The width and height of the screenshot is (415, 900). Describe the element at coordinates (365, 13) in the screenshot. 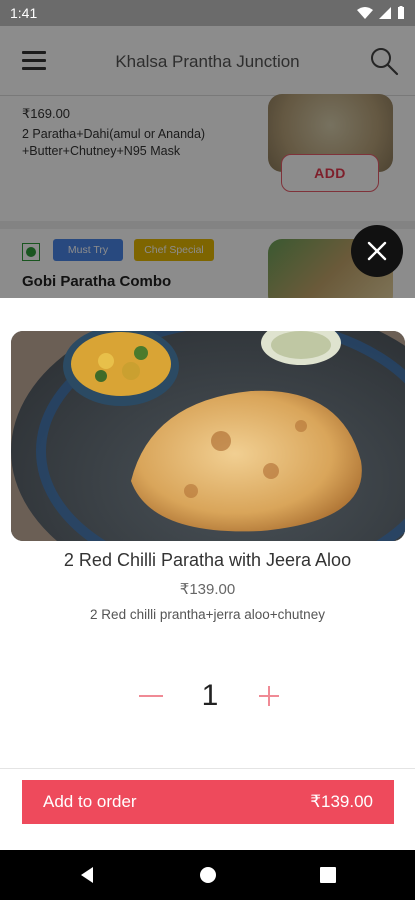

I see `wifi-icon` at that location.